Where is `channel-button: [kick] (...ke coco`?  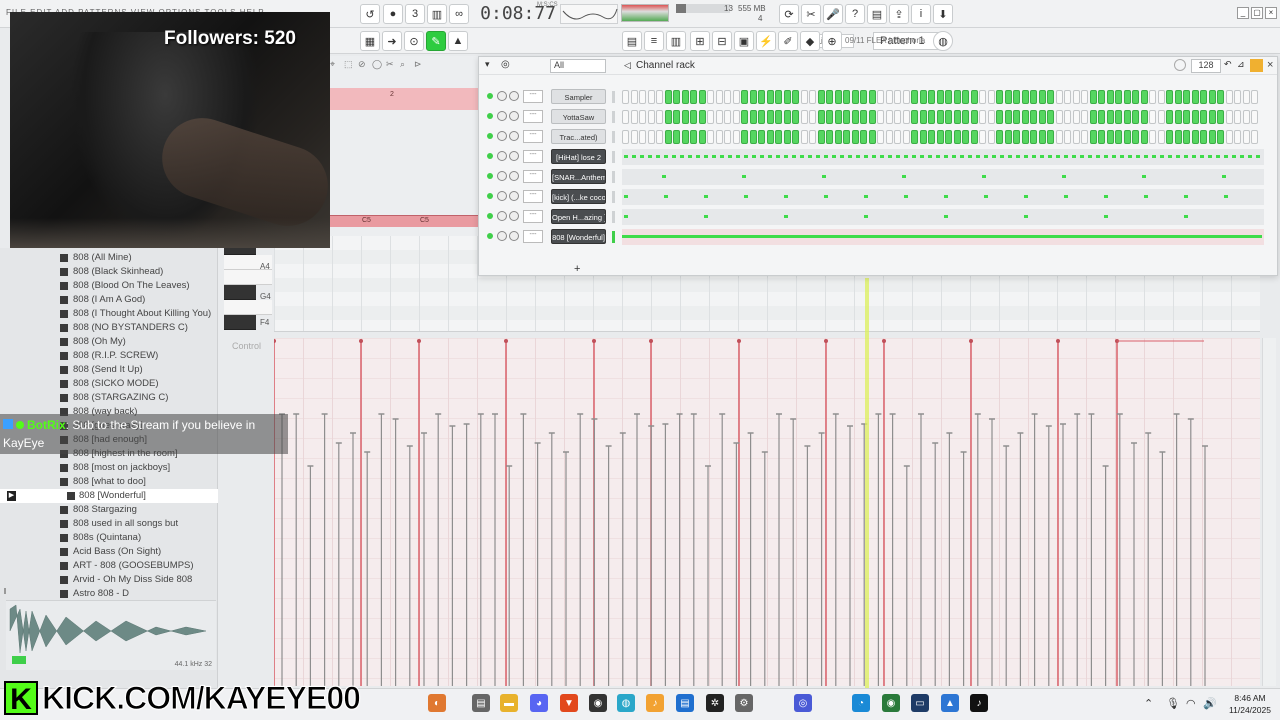 channel-button: [kick] (...ke coco is located at coordinates (578, 196).